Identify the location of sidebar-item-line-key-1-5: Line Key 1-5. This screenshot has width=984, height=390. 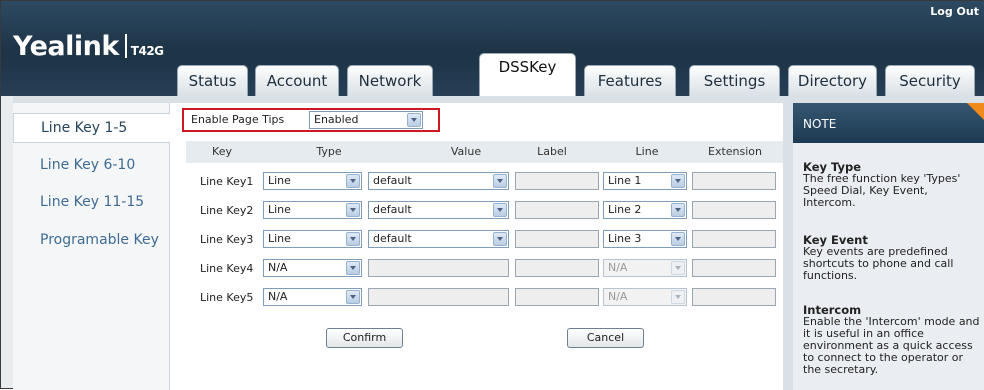
(91, 128).